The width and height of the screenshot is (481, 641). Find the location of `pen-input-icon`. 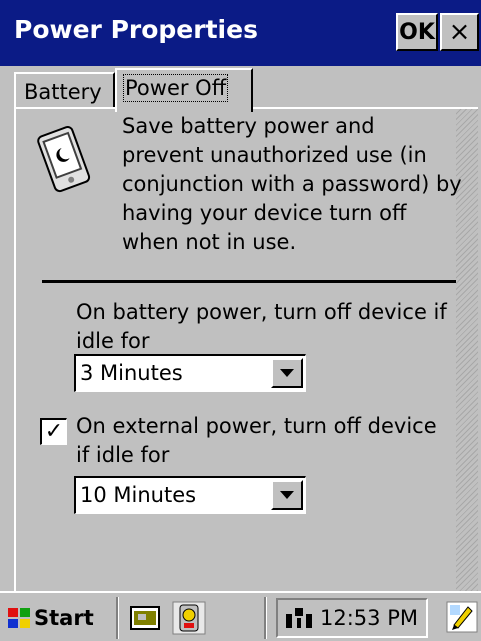

pen-input-icon is located at coordinates (462, 617).